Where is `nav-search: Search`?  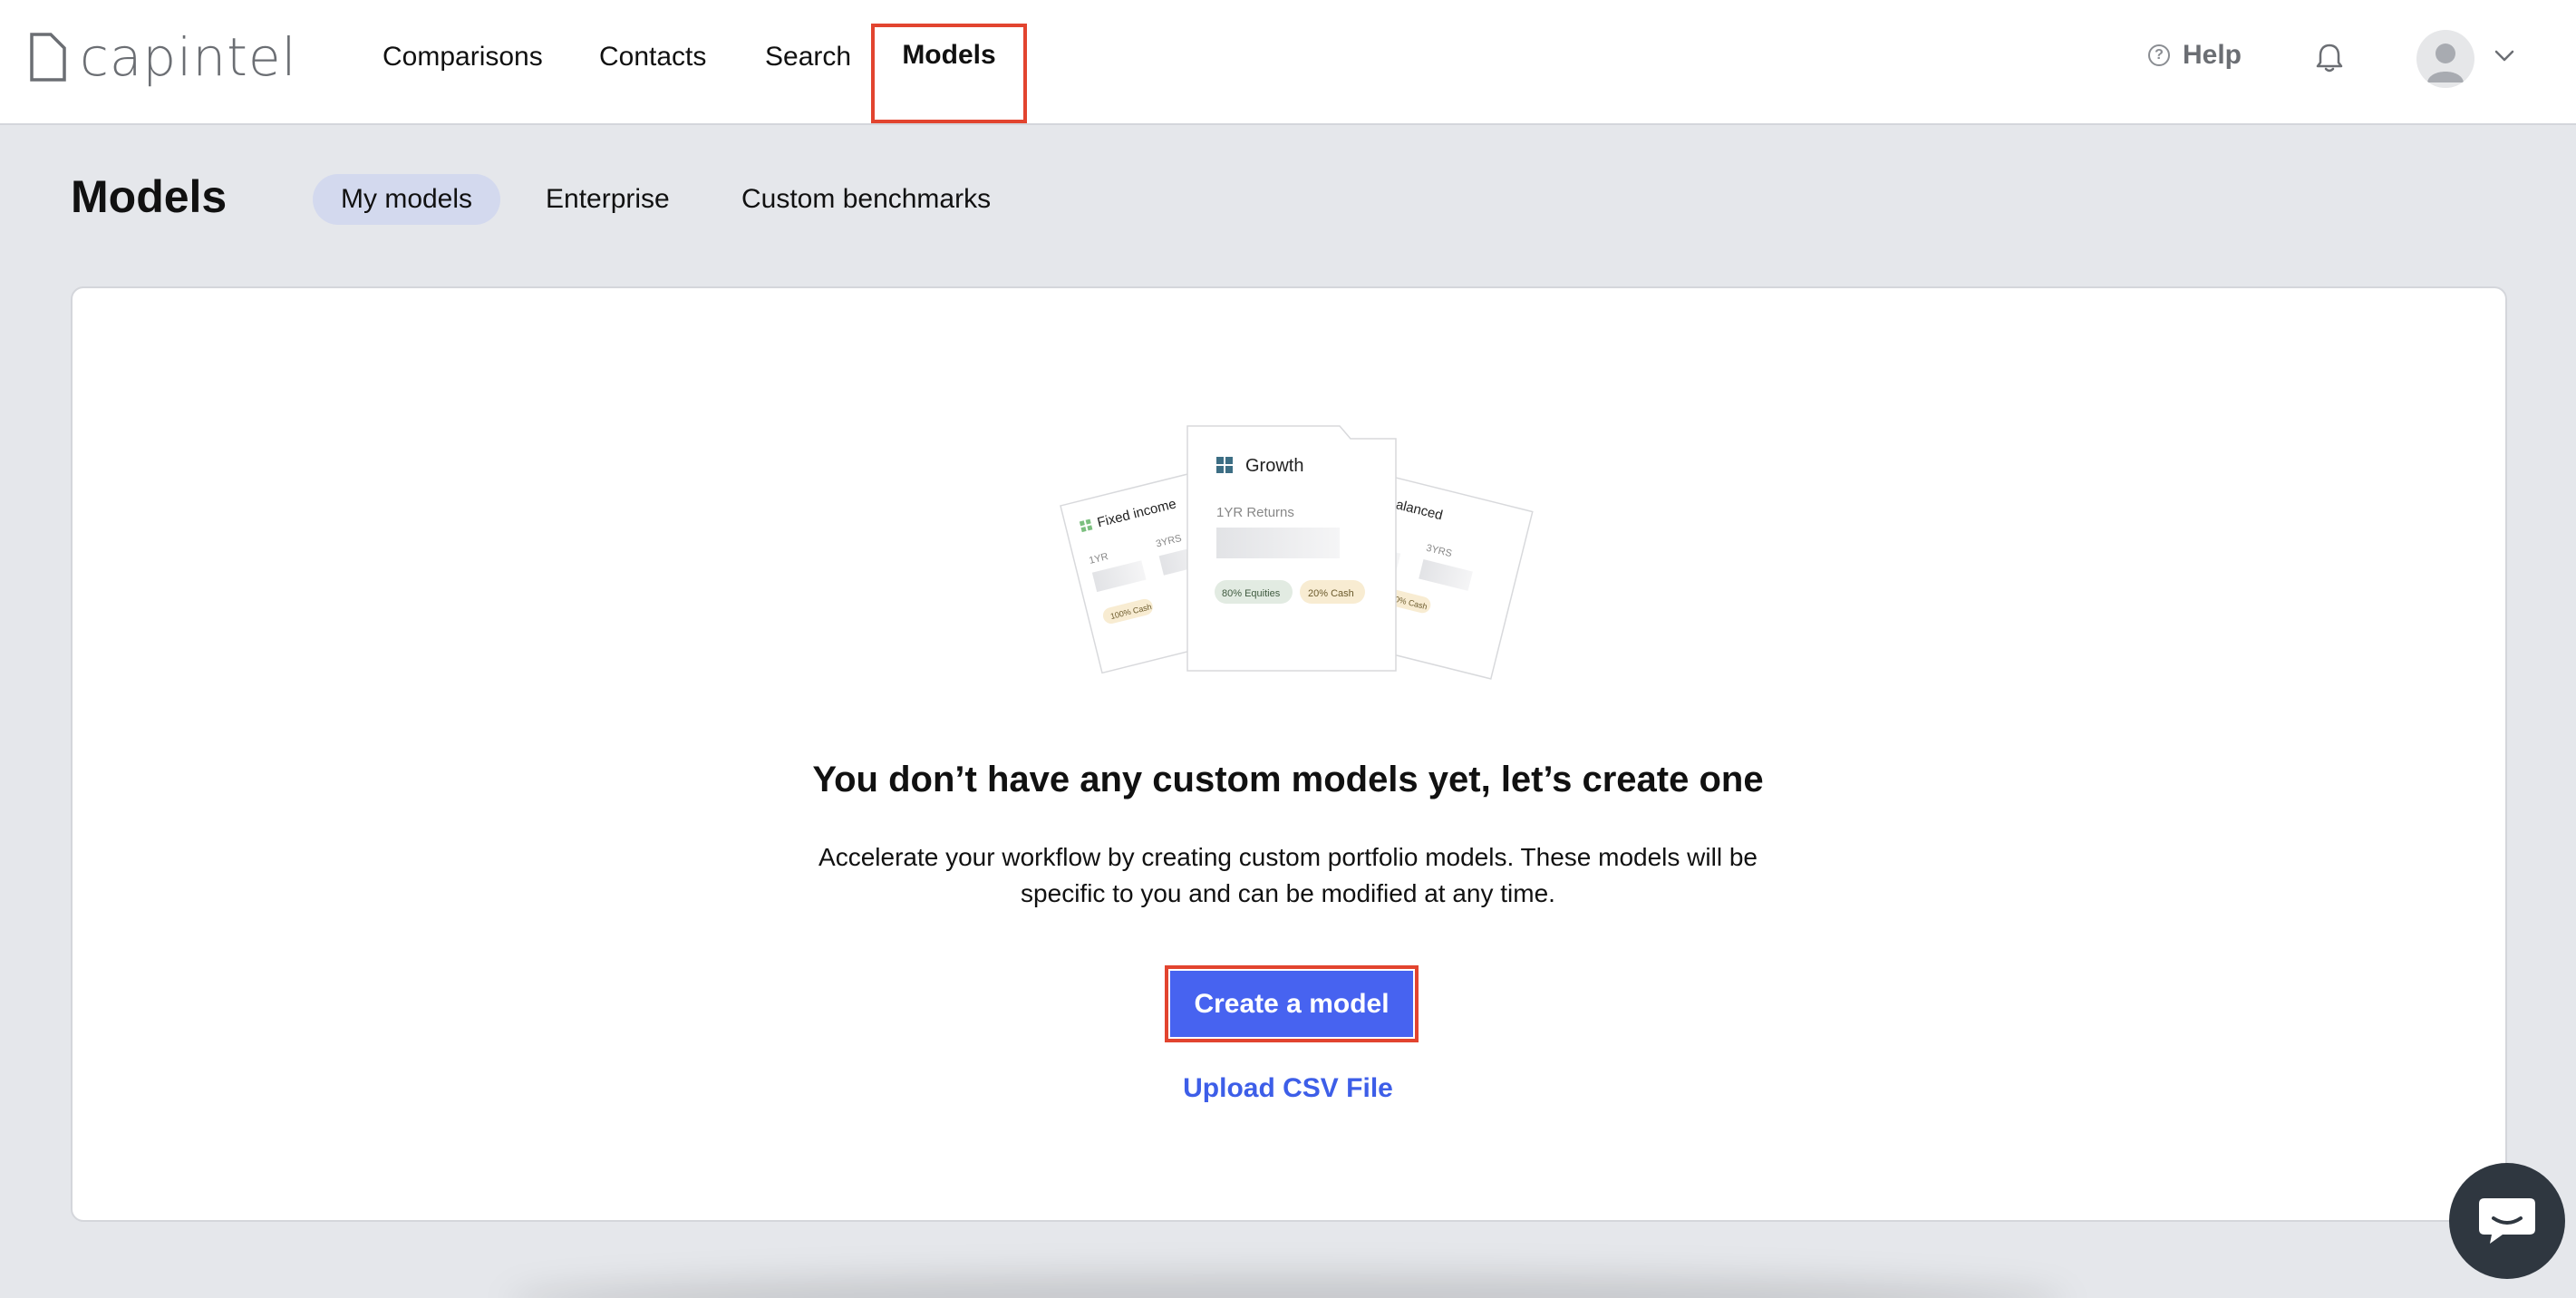
nav-search: Search is located at coordinates (808, 57).